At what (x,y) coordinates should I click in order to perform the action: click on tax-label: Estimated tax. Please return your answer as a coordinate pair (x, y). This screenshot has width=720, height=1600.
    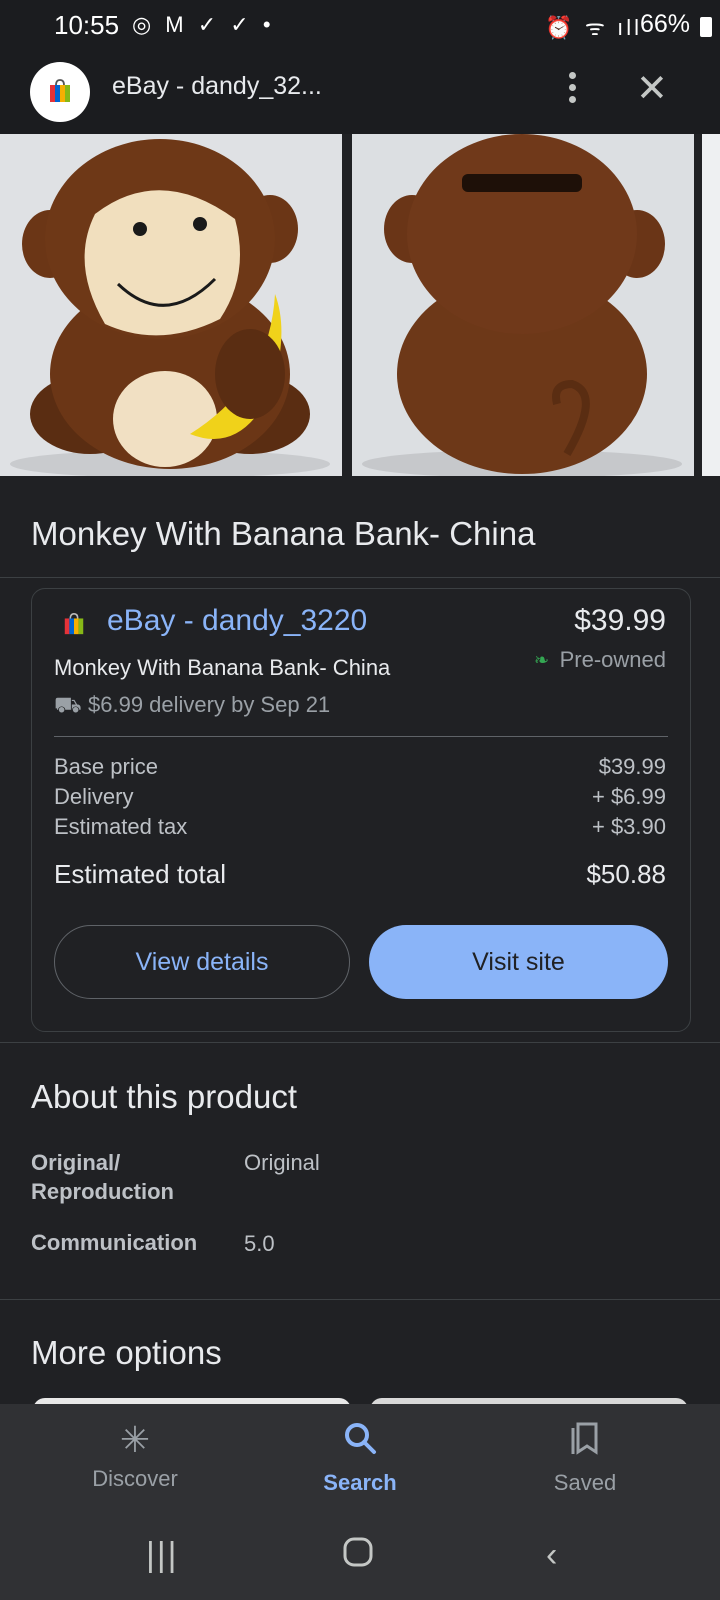
    Looking at the image, I should click on (121, 826).